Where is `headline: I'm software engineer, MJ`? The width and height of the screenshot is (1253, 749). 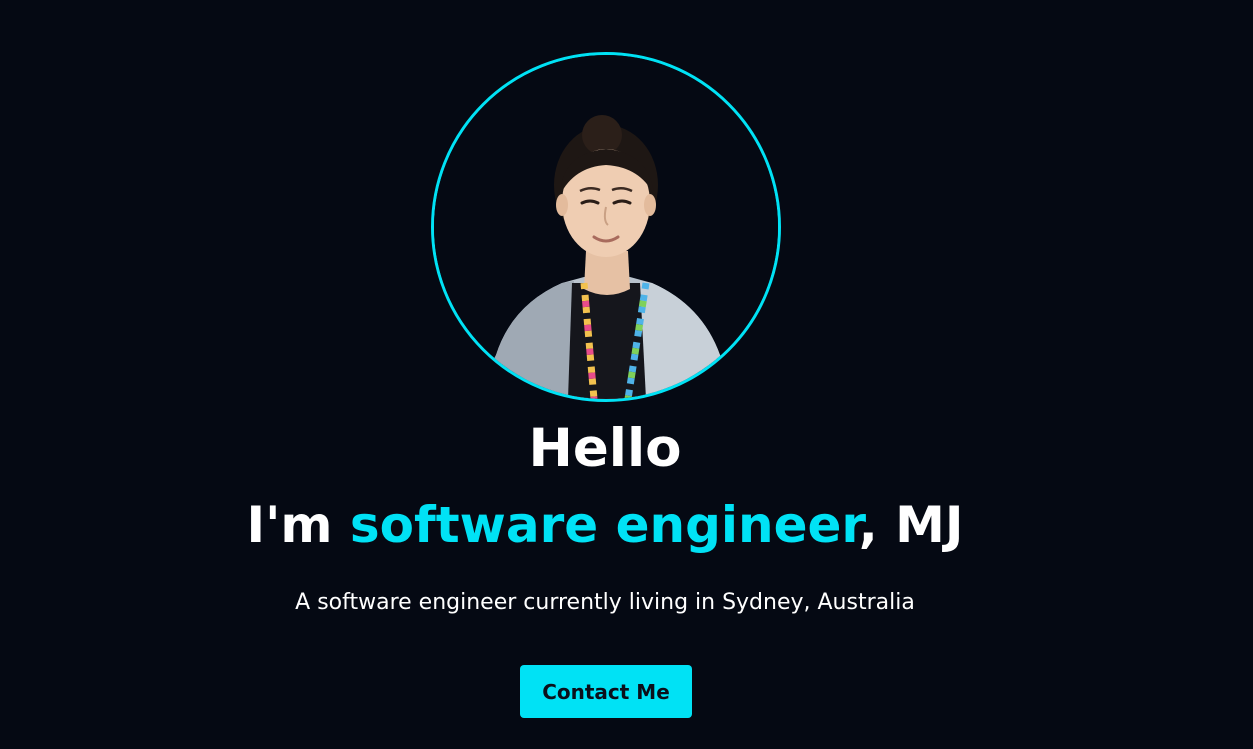 headline: I'm software engineer, MJ is located at coordinates (605, 525).